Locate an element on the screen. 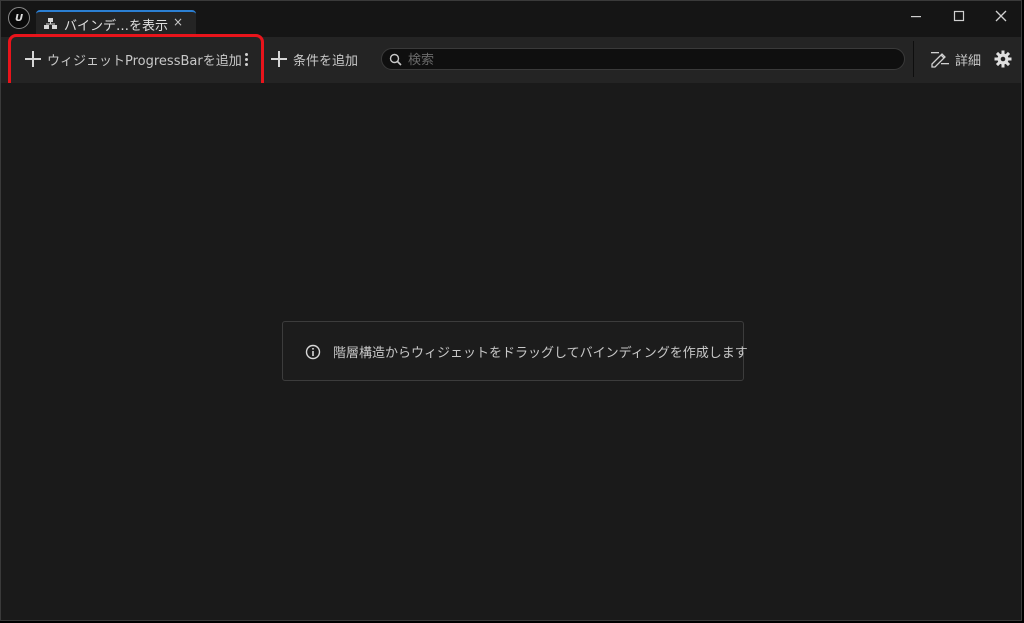 This screenshot has width=1024, height=623. pencil-edit-icon is located at coordinates (940, 60).